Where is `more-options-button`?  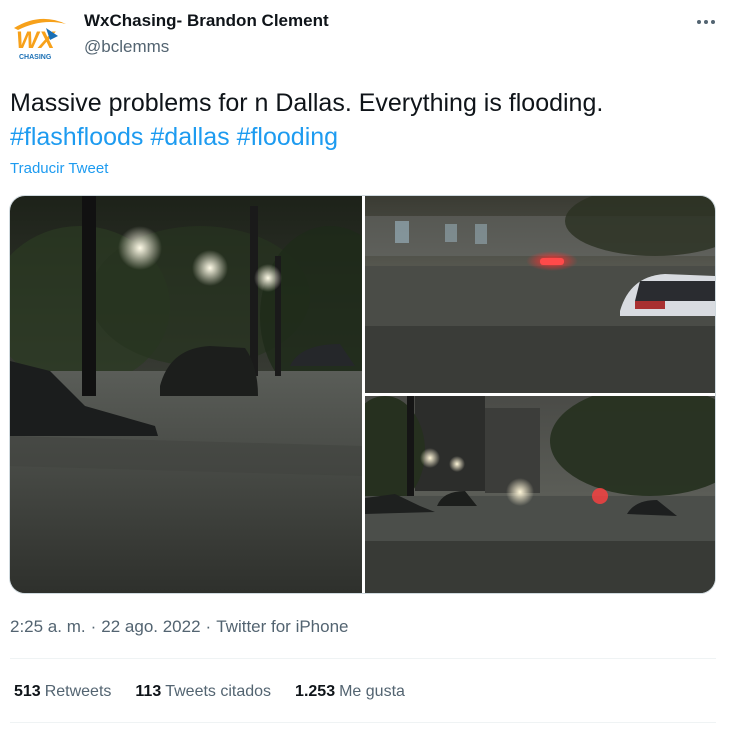 more-options-button is located at coordinates (706, 22).